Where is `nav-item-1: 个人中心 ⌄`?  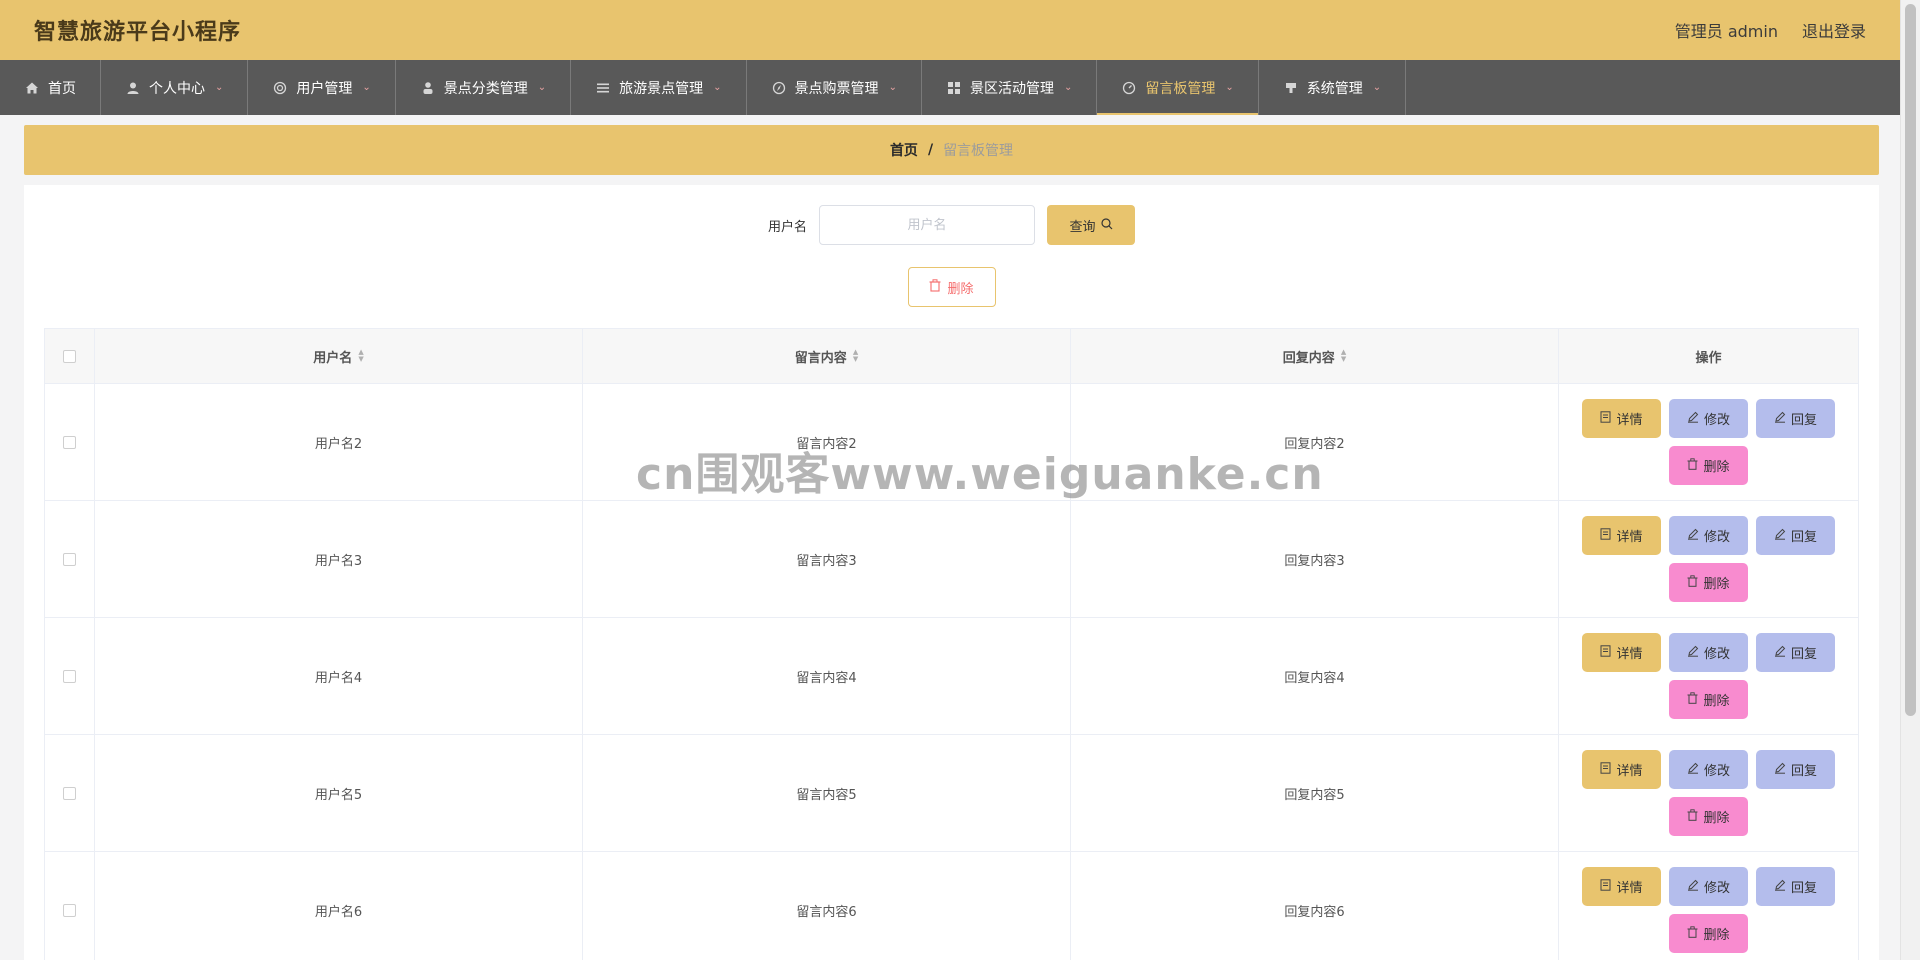
nav-item-1: 个人中心 ⌄ is located at coordinates (175, 87).